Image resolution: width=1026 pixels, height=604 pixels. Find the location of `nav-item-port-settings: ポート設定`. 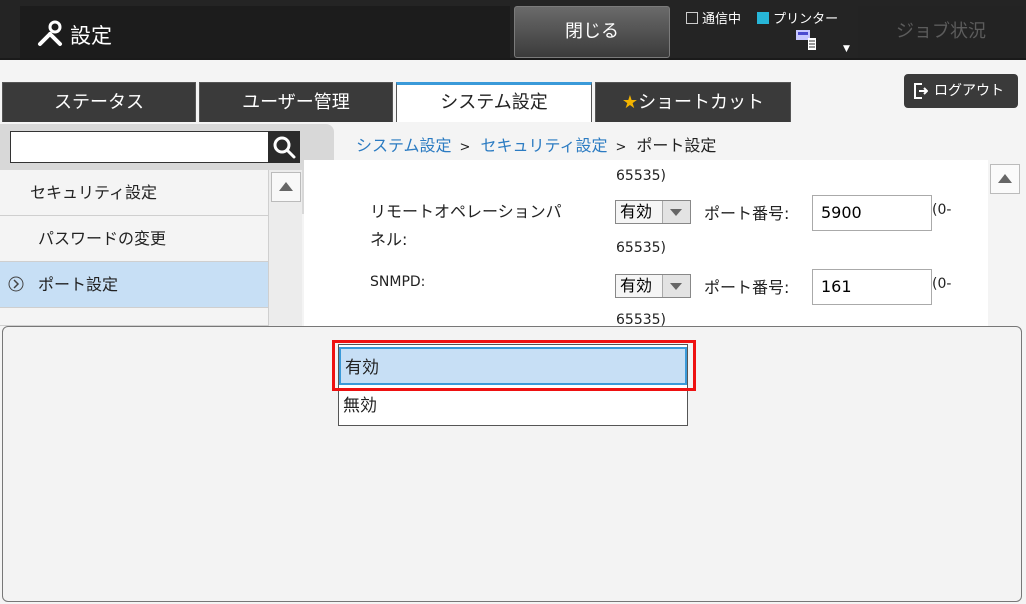

nav-item-port-settings: ポート設定 is located at coordinates (134, 285).